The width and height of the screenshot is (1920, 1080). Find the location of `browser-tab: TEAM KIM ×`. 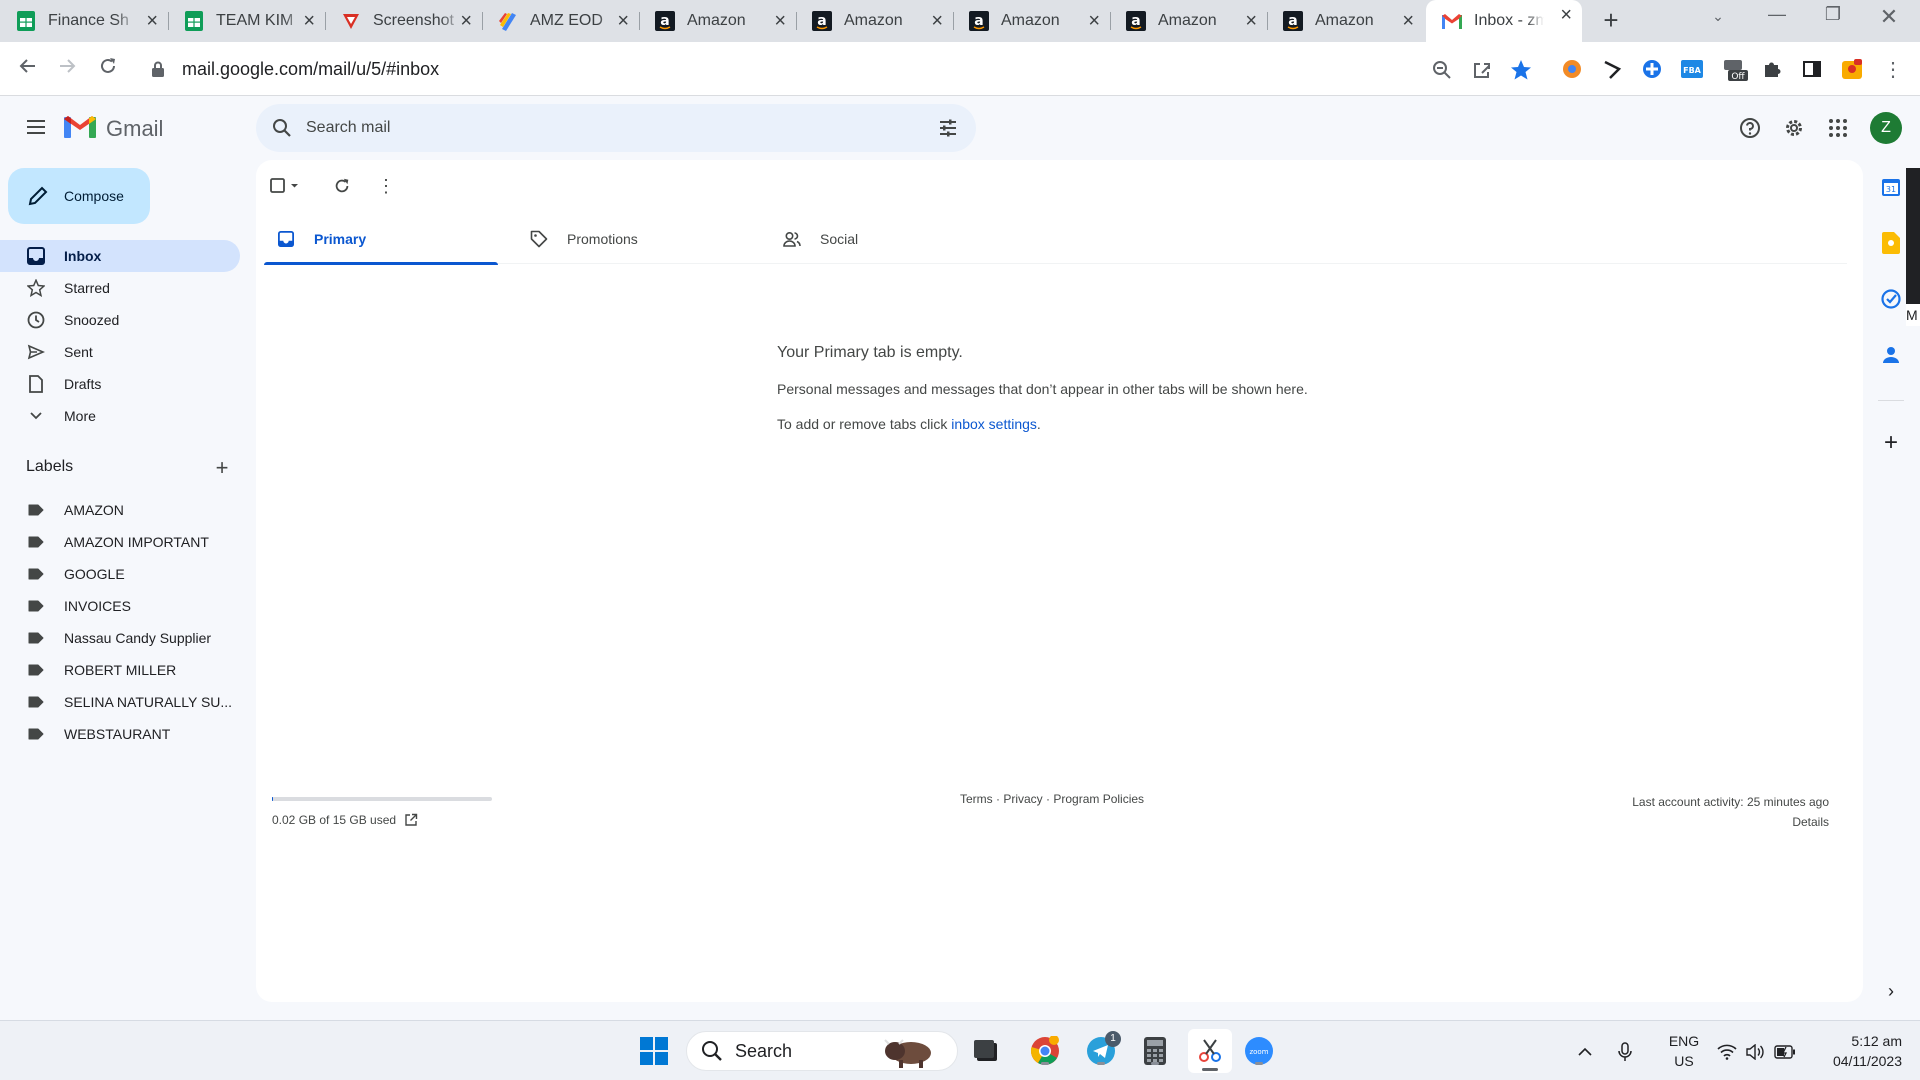

browser-tab: TEAM KIM × is located at coordinates (247, 21).